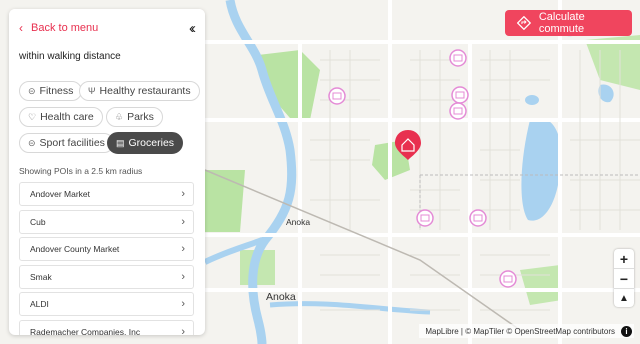 The image size is (640, 344). What do you see at coordinates (81, 171) in the screenshot?
I see `radius-note: Showing POIs in a 2.5 km radius` at bounding box center [81, 171].